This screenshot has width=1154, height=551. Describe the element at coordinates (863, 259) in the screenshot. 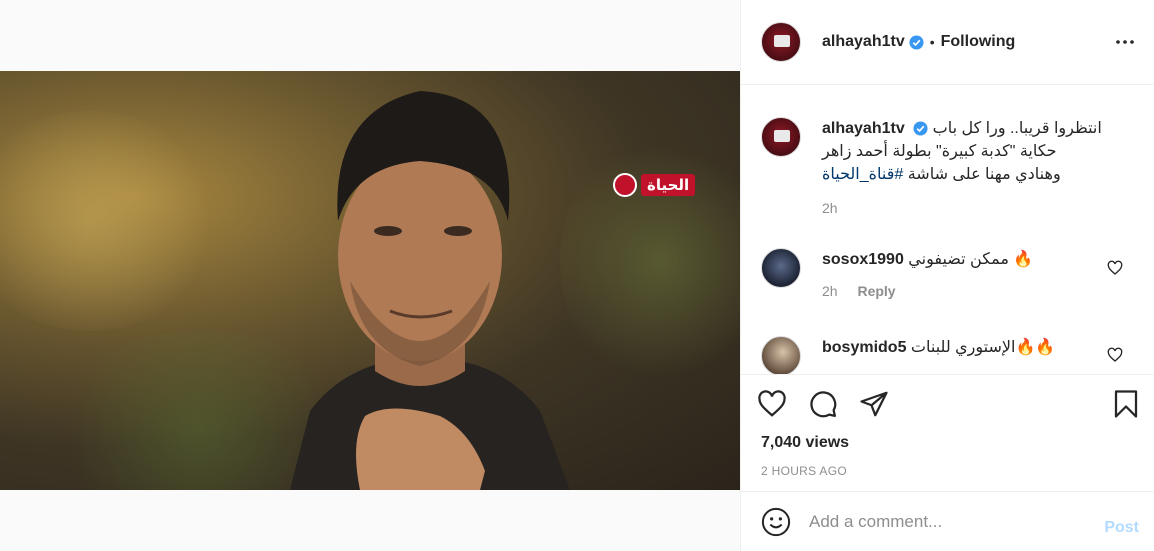

I see `comment-username: sosox1990` at that location.